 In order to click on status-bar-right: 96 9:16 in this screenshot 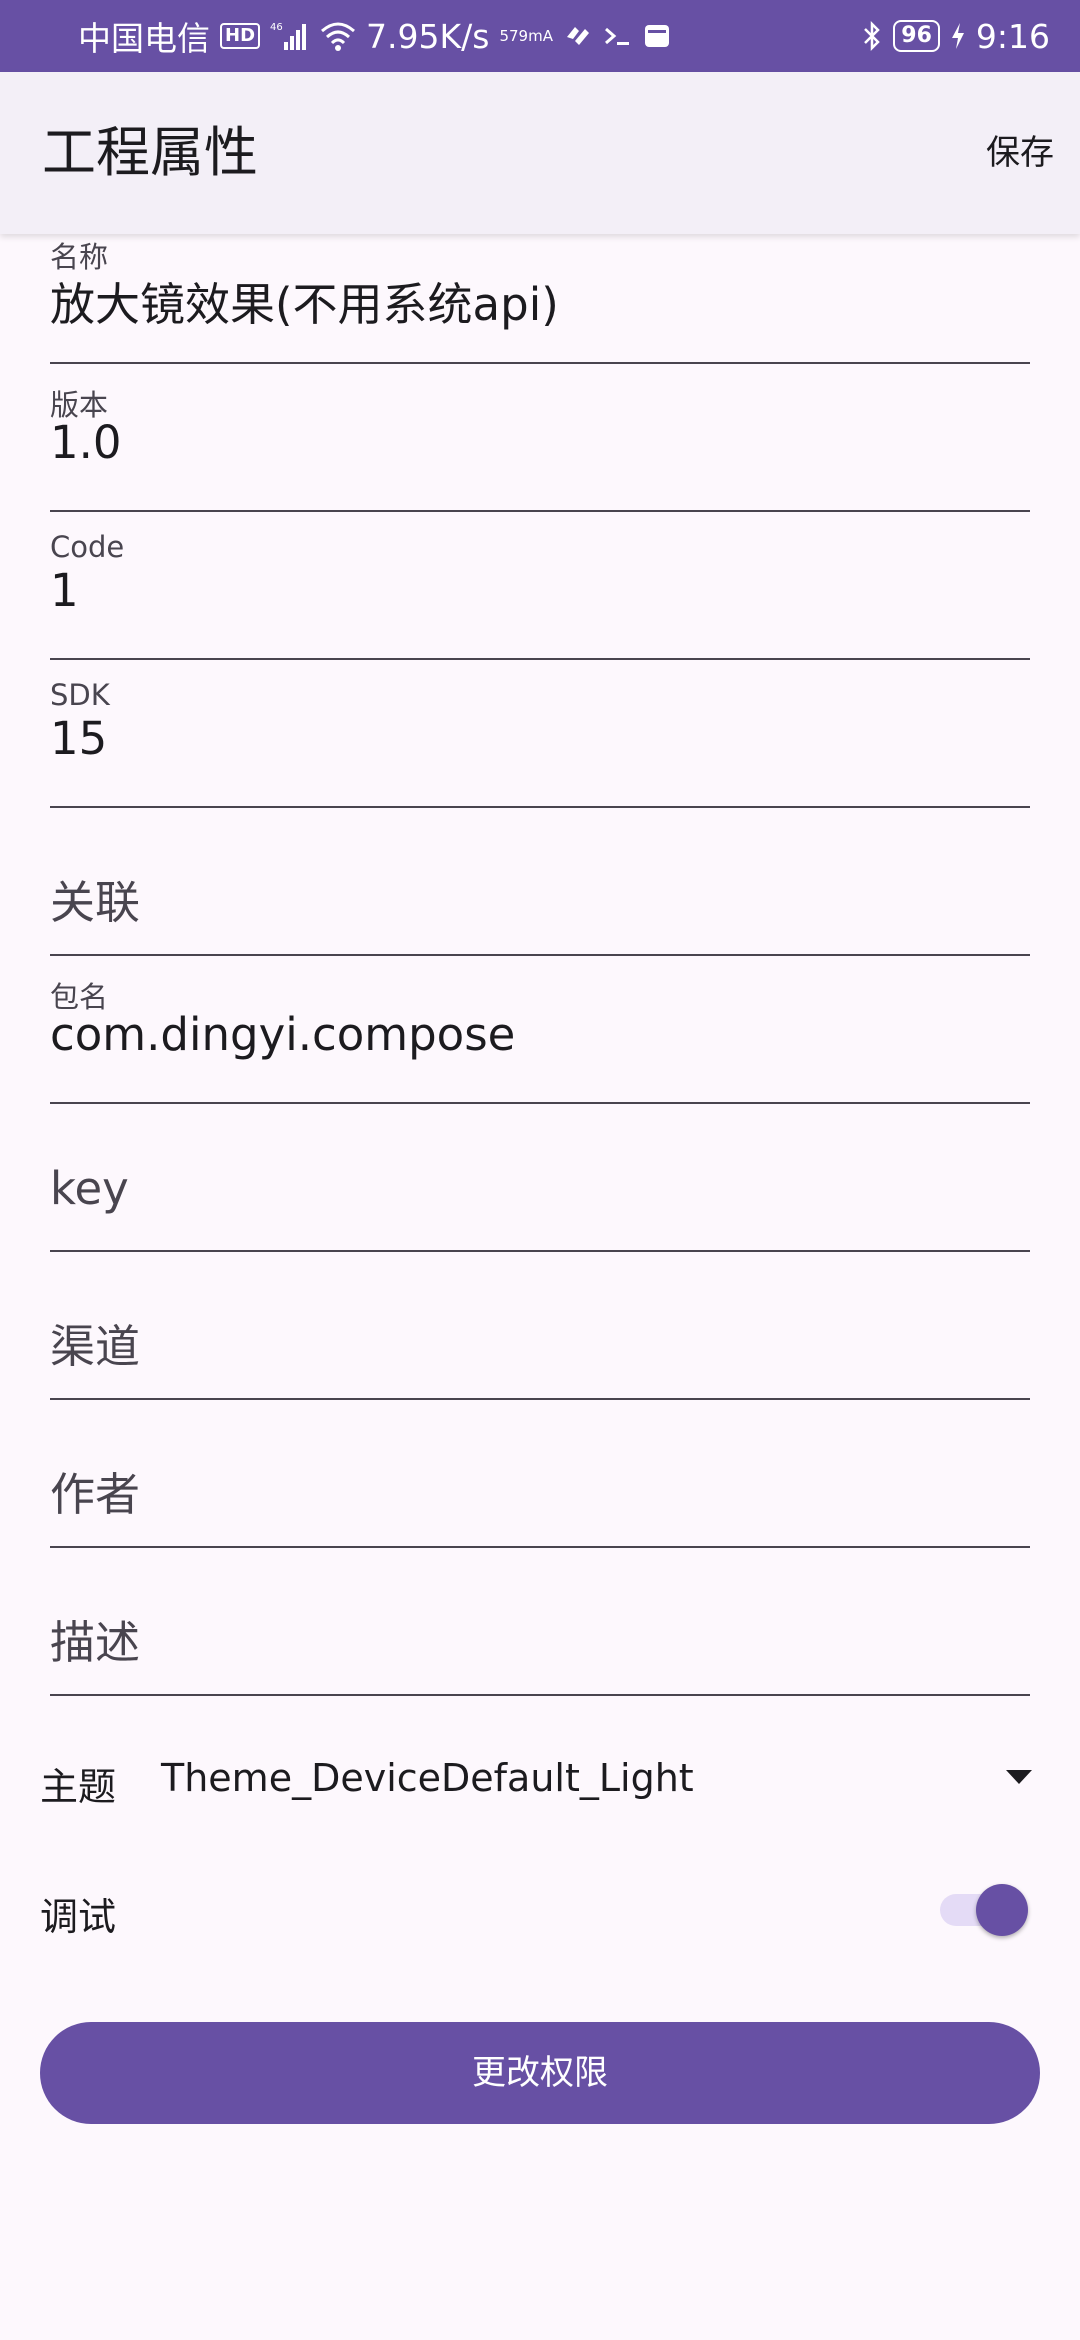, I will do `click(955, 36)`.